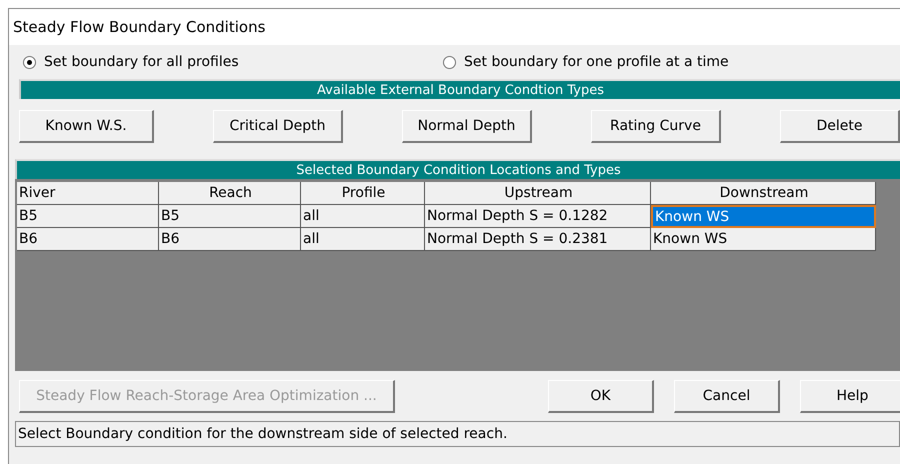 The width and height of the screenshot is (900, 464). I want to click on column-header: Upstream, so click(538, 193).